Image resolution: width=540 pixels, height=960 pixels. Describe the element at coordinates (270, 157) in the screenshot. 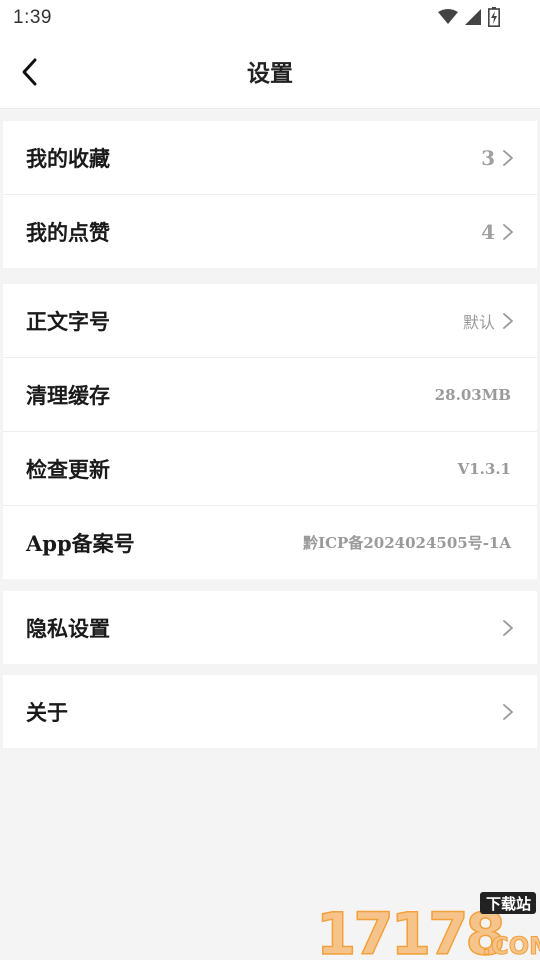

I see `row-my-favorites: 我的收藏 3` at that location.